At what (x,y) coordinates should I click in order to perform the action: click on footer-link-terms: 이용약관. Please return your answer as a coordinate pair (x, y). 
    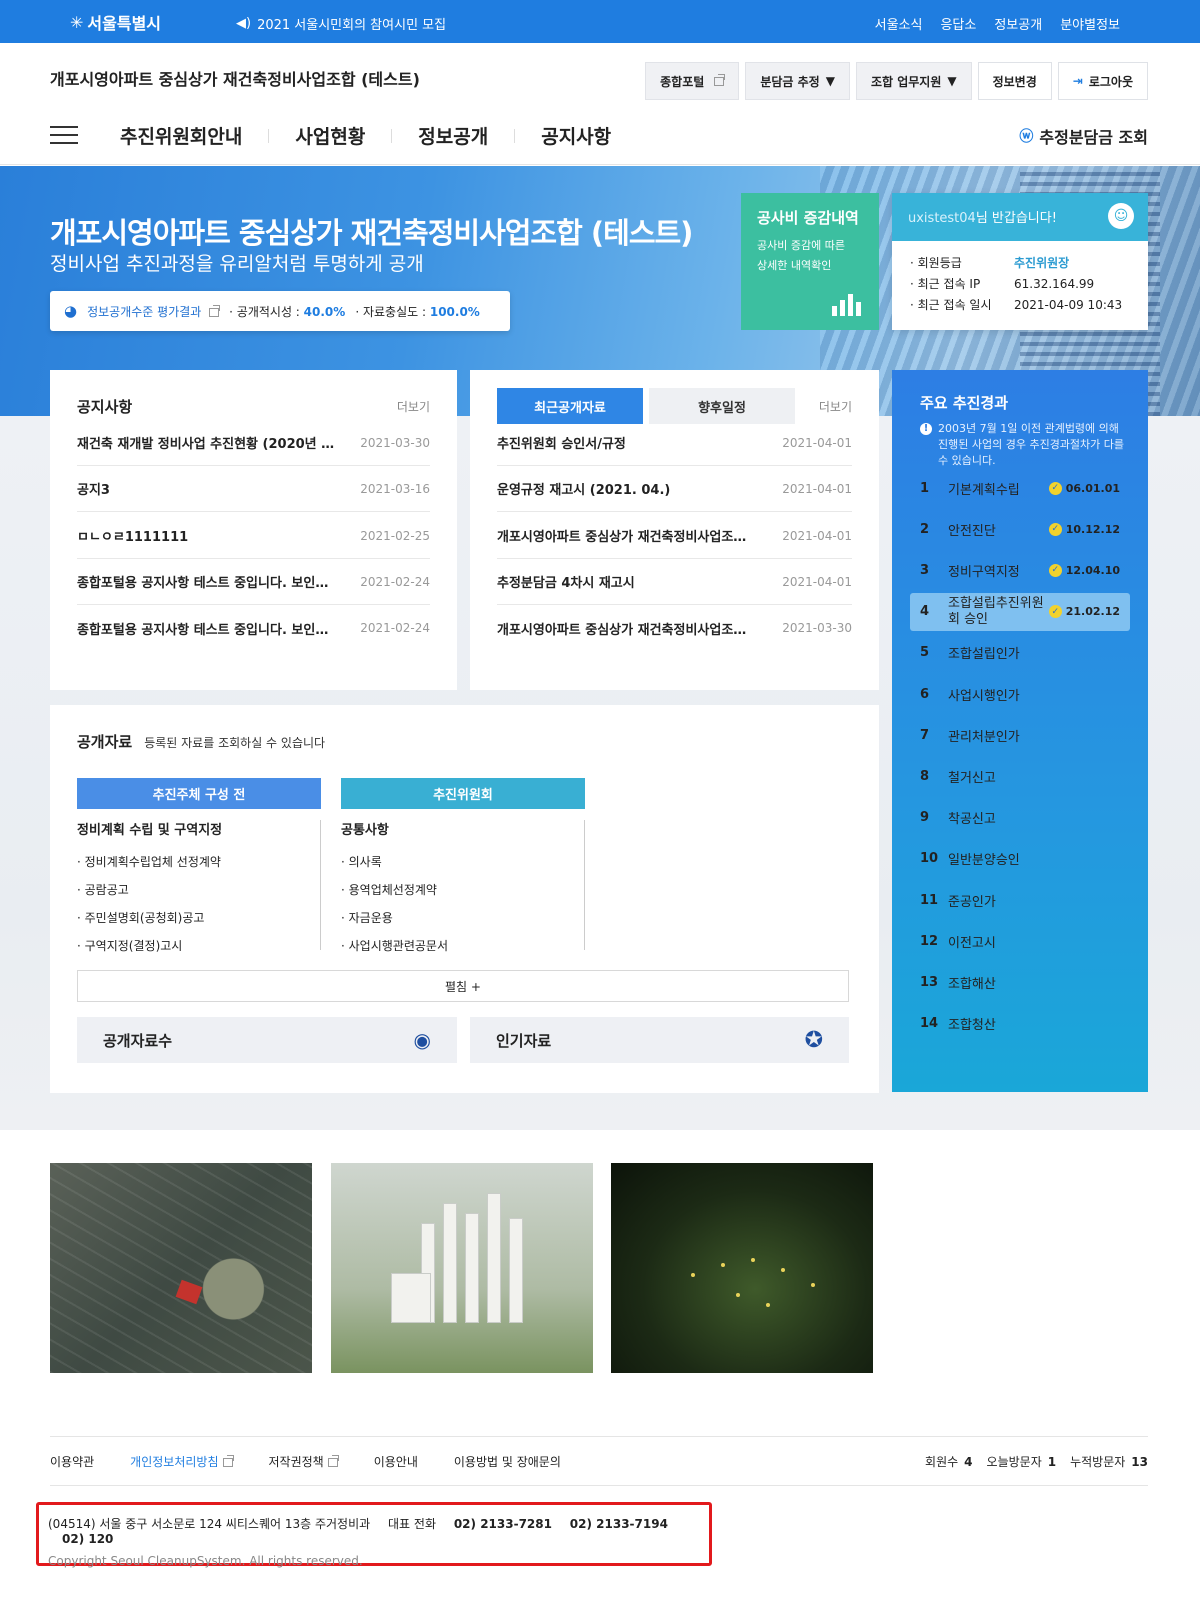
    Looking at the image, I should click on (81, 1461).